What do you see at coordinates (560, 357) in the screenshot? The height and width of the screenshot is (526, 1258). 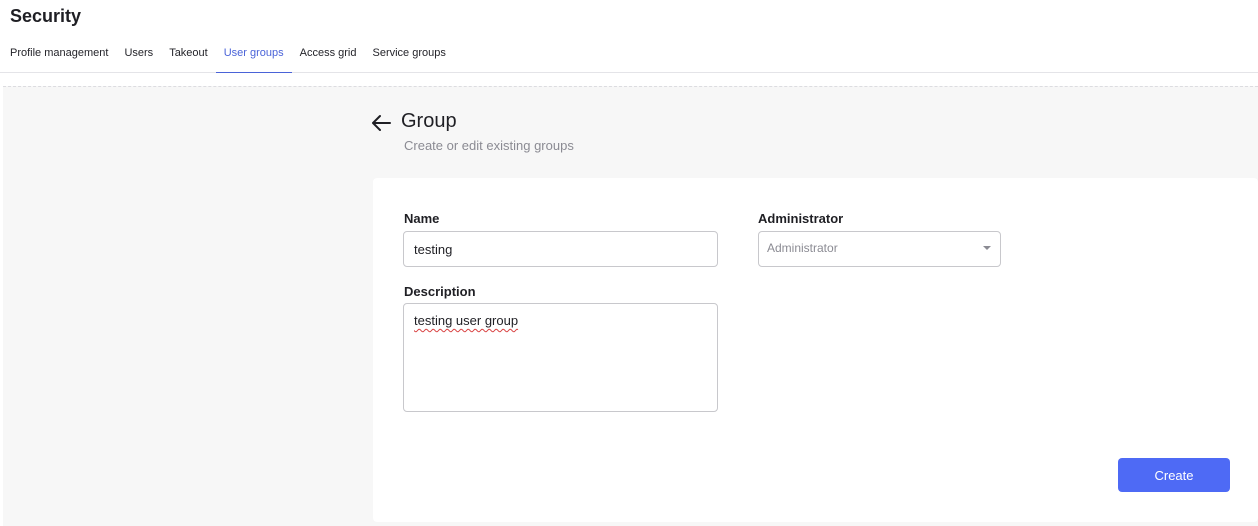 I see `description-textarea: testing user group` at bounding box center [560, 357].